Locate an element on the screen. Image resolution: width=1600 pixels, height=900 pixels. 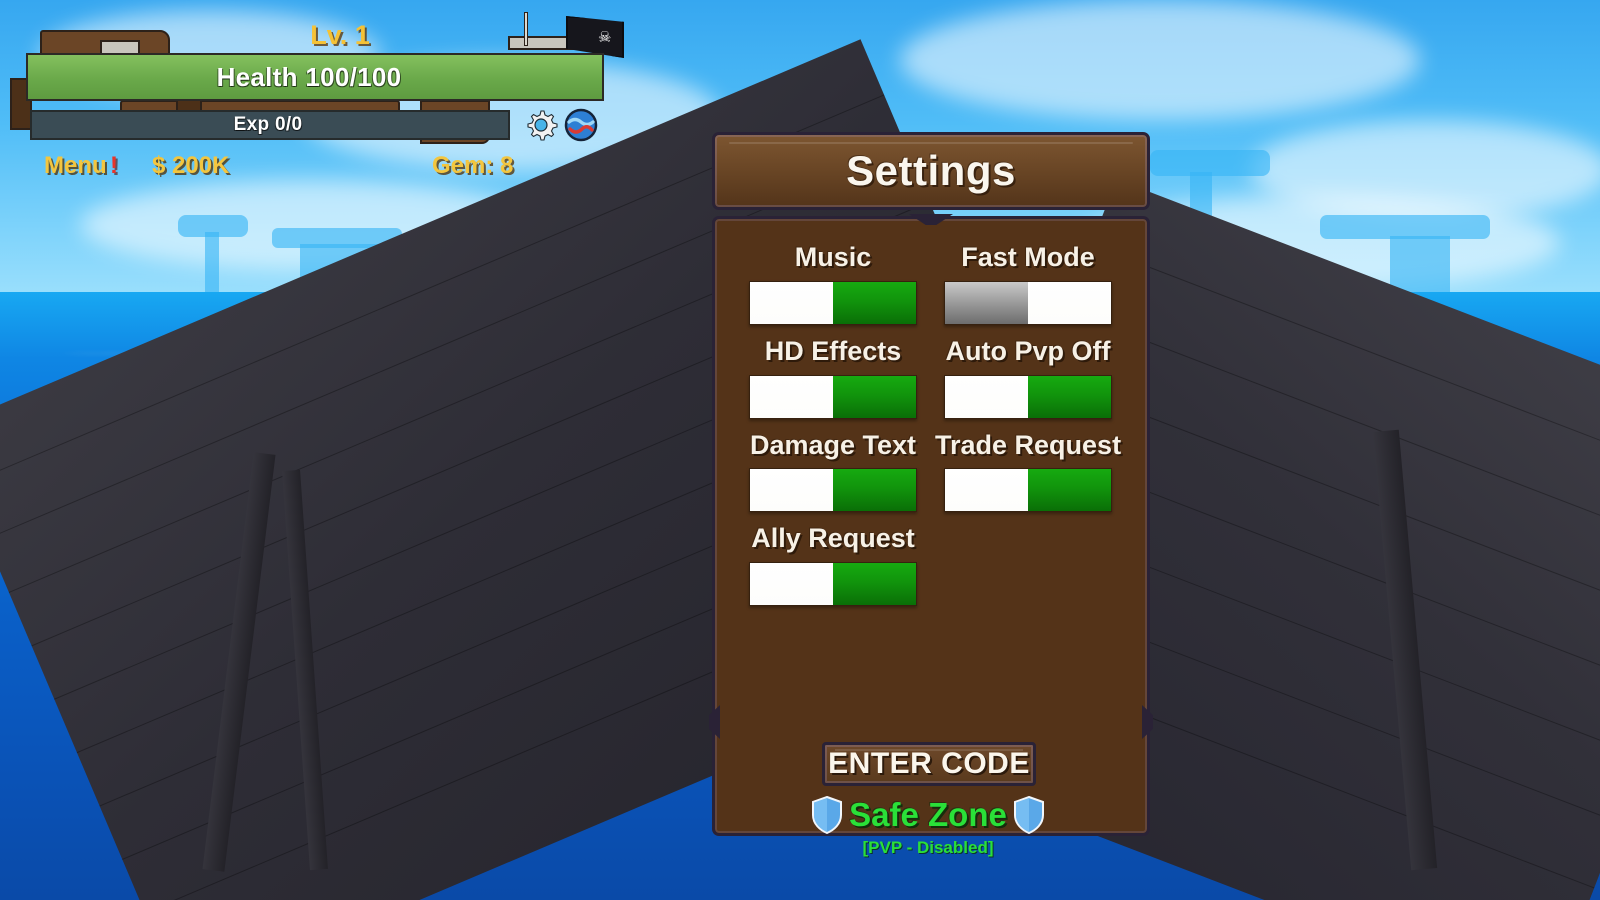
setting-cell: Music is located at coordinates (833, 288).